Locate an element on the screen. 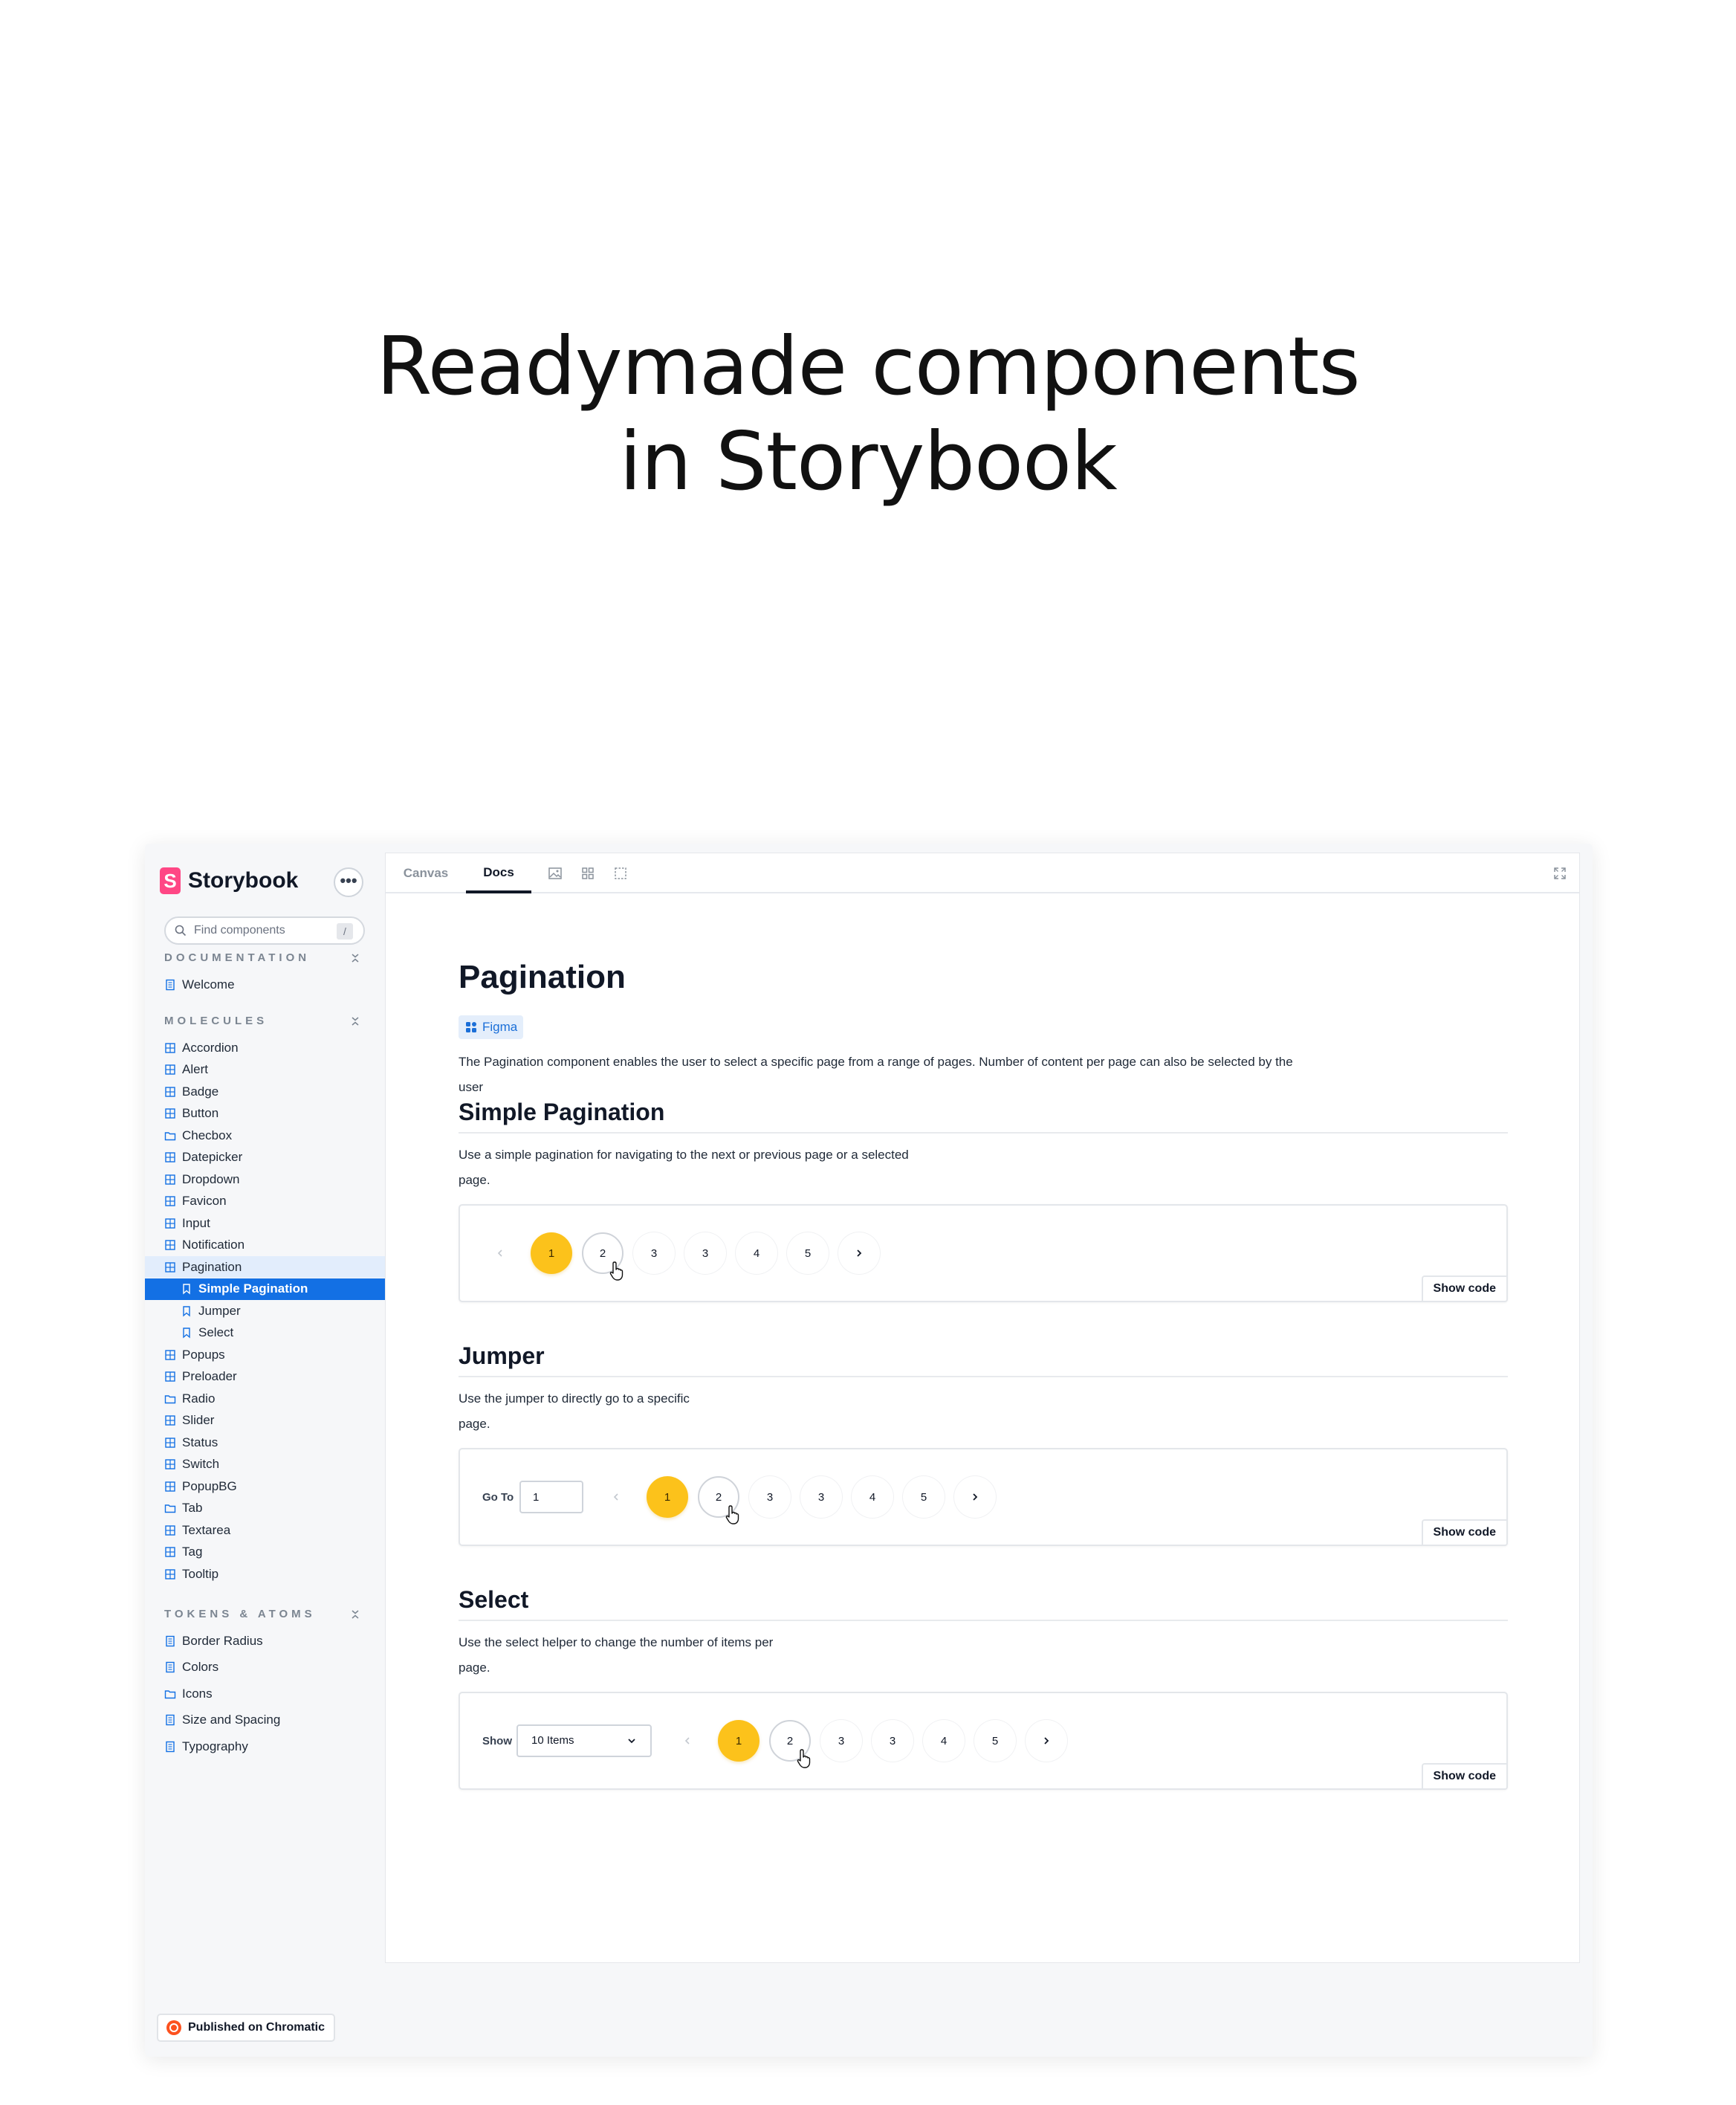 The width and height of the screenshot is (1736, 2105). sidebar-item-status: Status is located at coordinates (265, 1442).